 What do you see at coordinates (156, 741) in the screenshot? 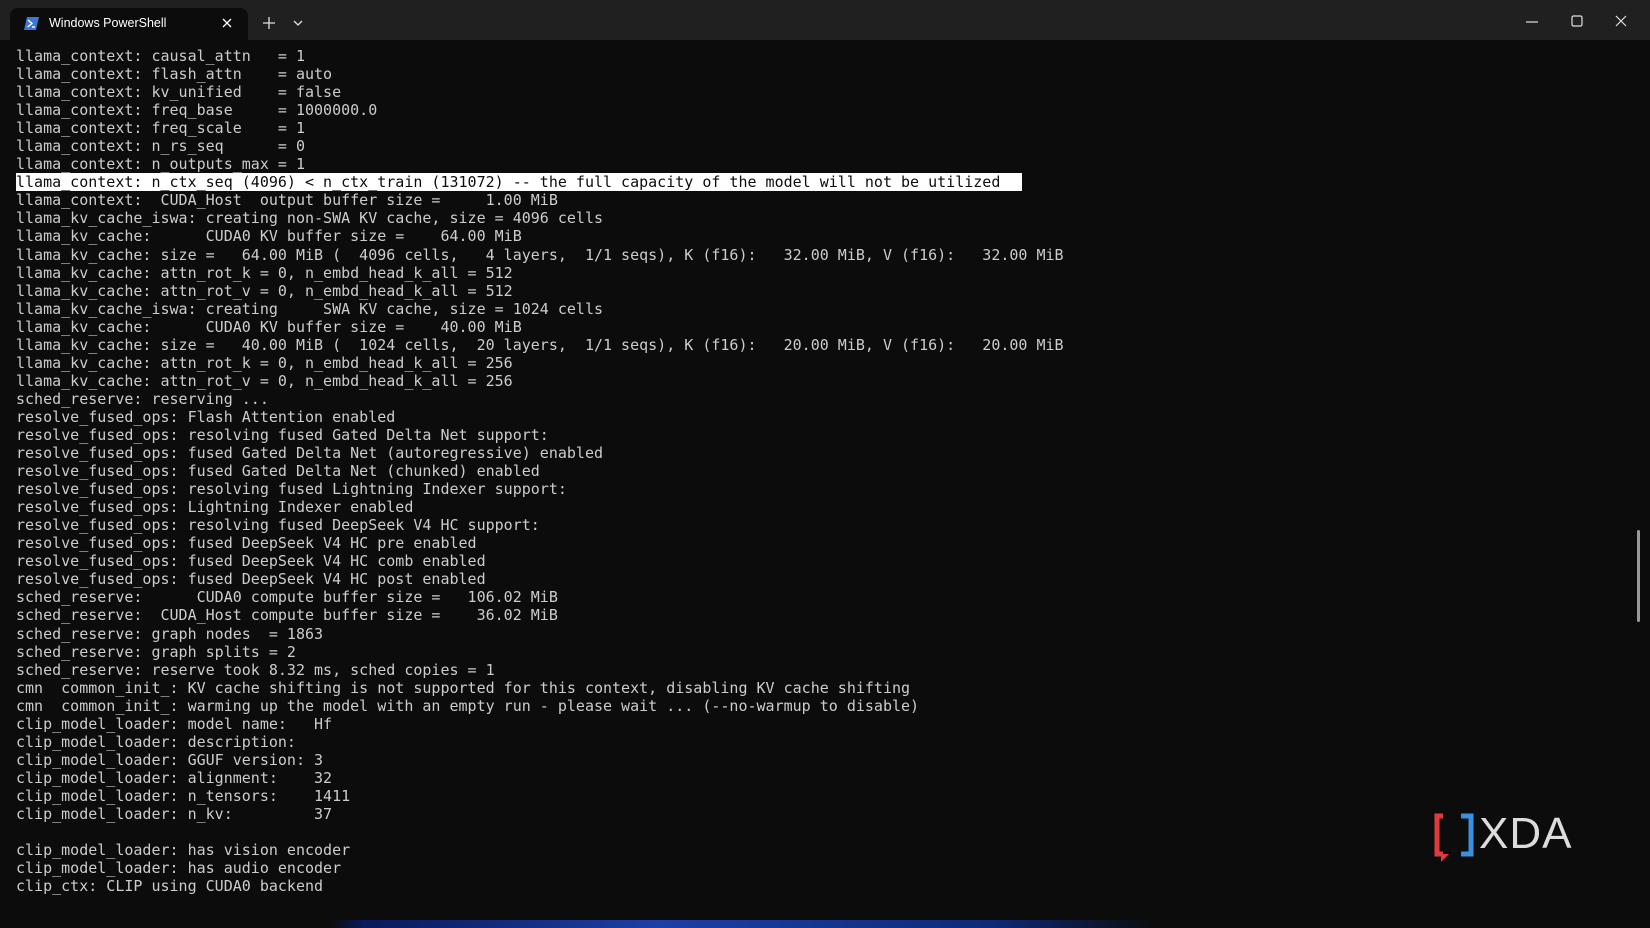
I see `terminal-line: clip_model_loader: description:` at bounding box center [156, 741].